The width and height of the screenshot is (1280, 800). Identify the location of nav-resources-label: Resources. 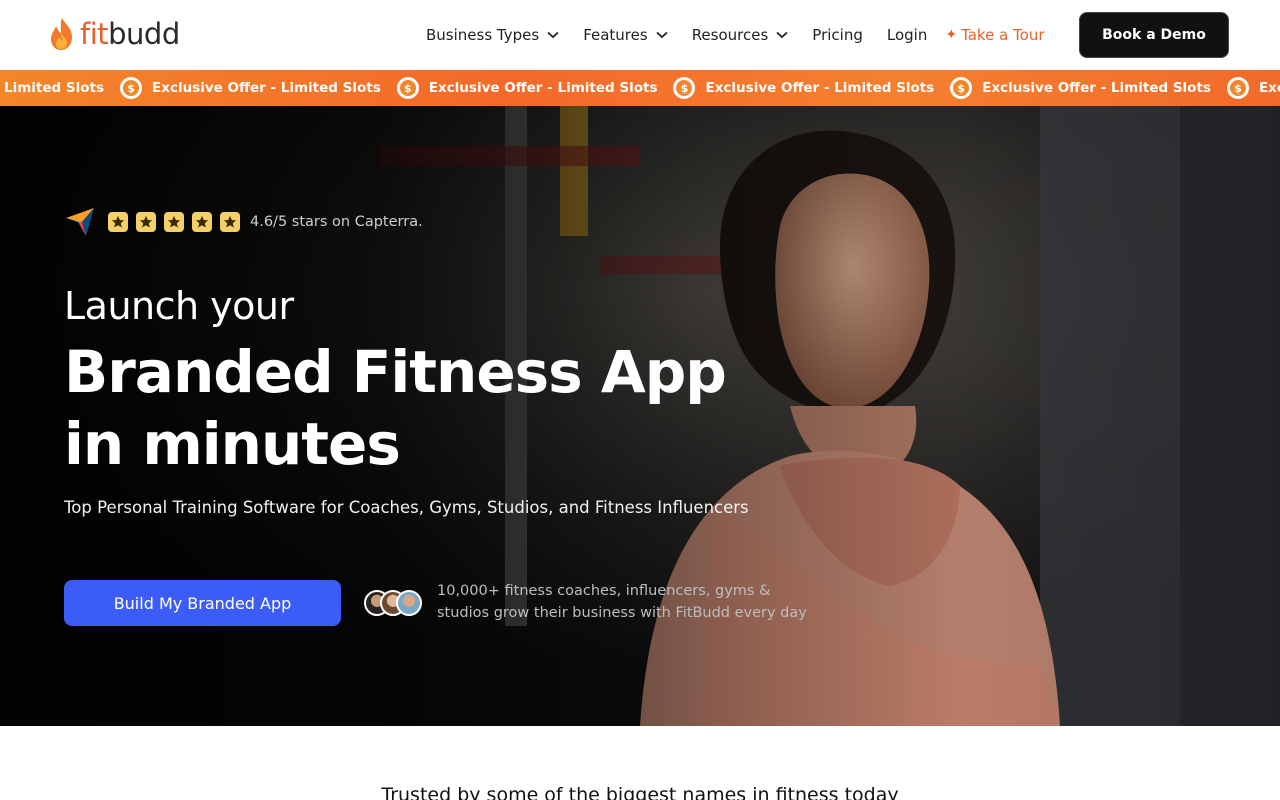
(730, 35).